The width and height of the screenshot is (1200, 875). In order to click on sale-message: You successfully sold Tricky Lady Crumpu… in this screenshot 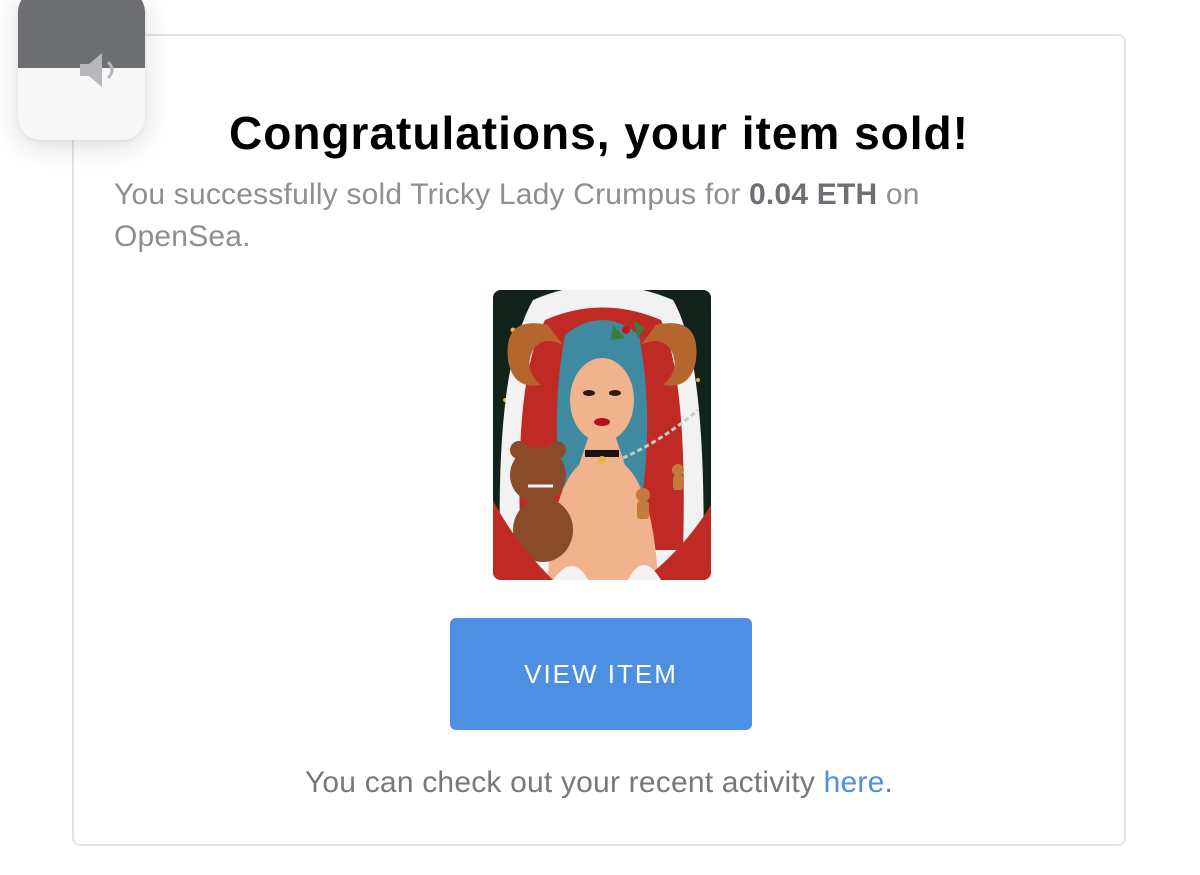, I will do `click(584, 216)`.